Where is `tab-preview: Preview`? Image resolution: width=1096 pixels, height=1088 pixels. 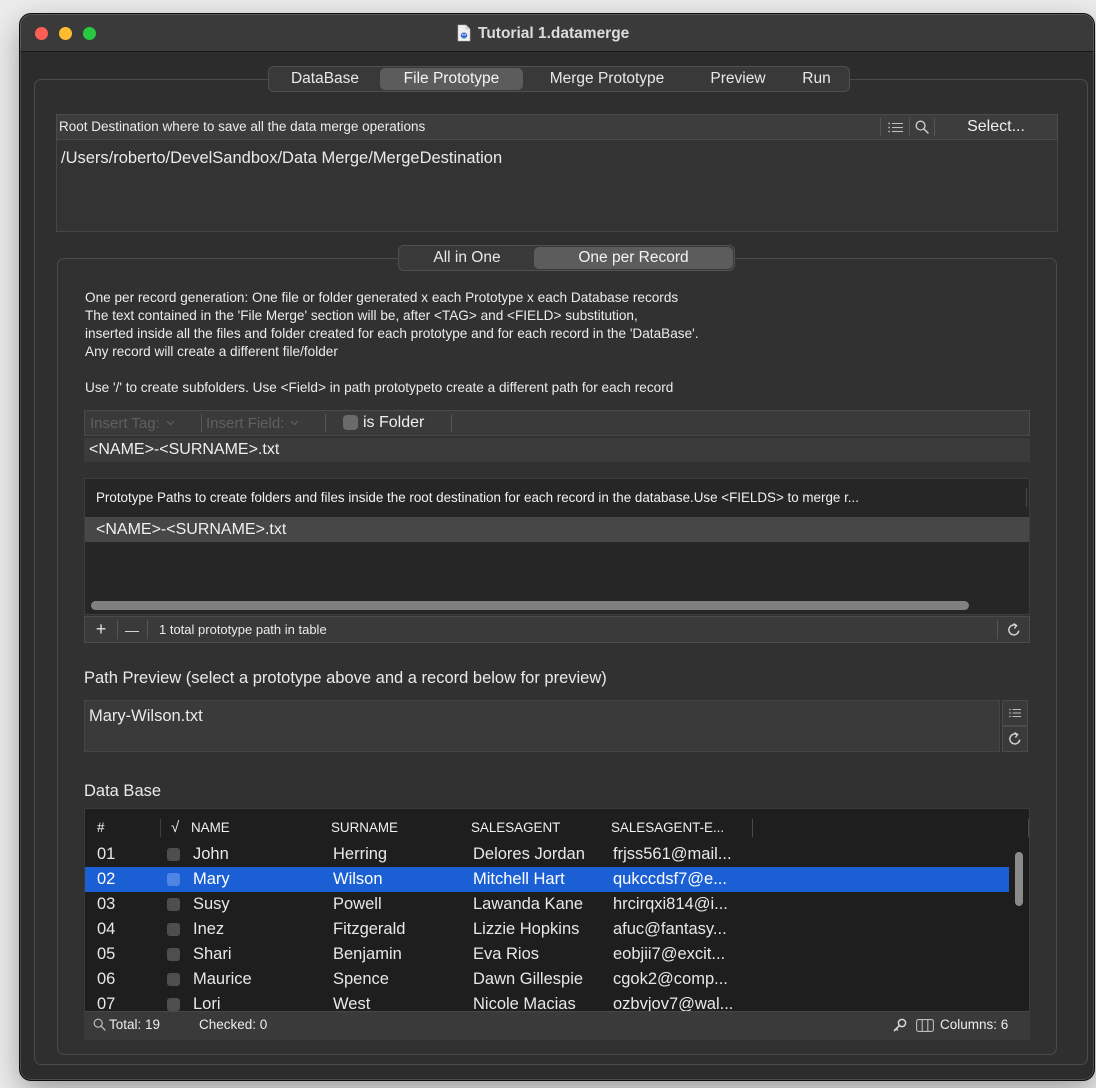 tab-preview: Preview is located at coordinates (738, 79).